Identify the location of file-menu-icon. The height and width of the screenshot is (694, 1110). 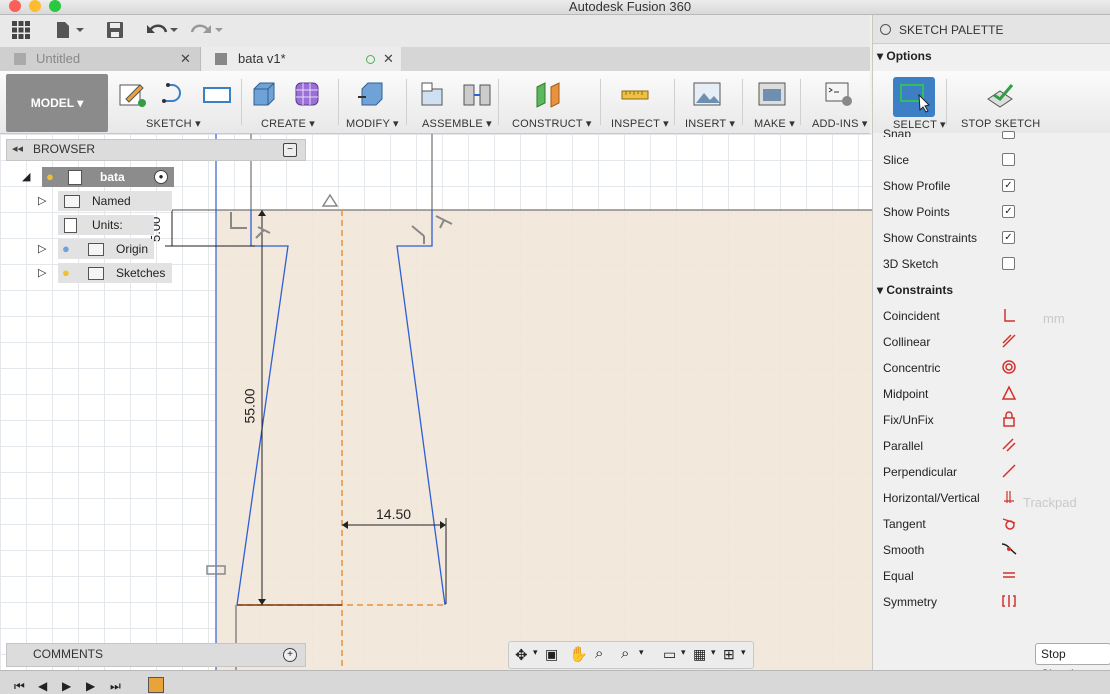
(70, 31).